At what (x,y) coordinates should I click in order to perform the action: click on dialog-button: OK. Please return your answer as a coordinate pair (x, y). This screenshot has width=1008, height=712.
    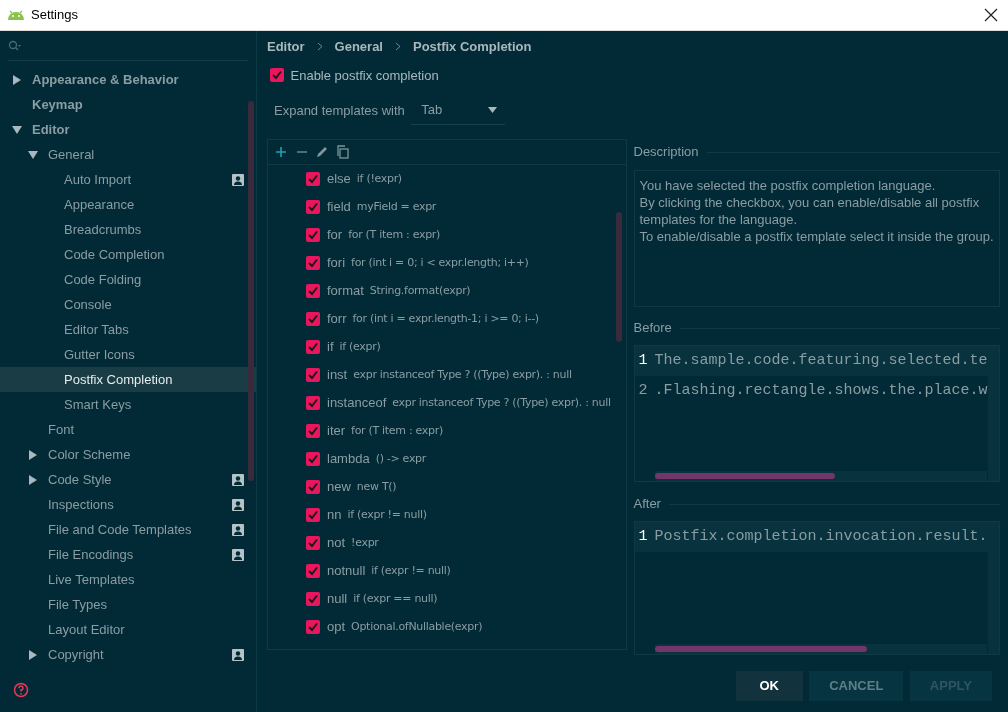
    Looking at the image, I should click on (769, 685).